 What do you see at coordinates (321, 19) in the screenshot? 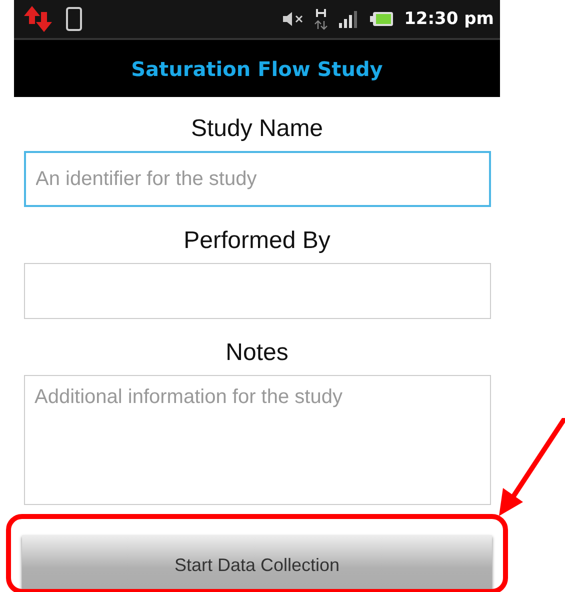
I see `network-type-icon` at bounding box center [321, 19].